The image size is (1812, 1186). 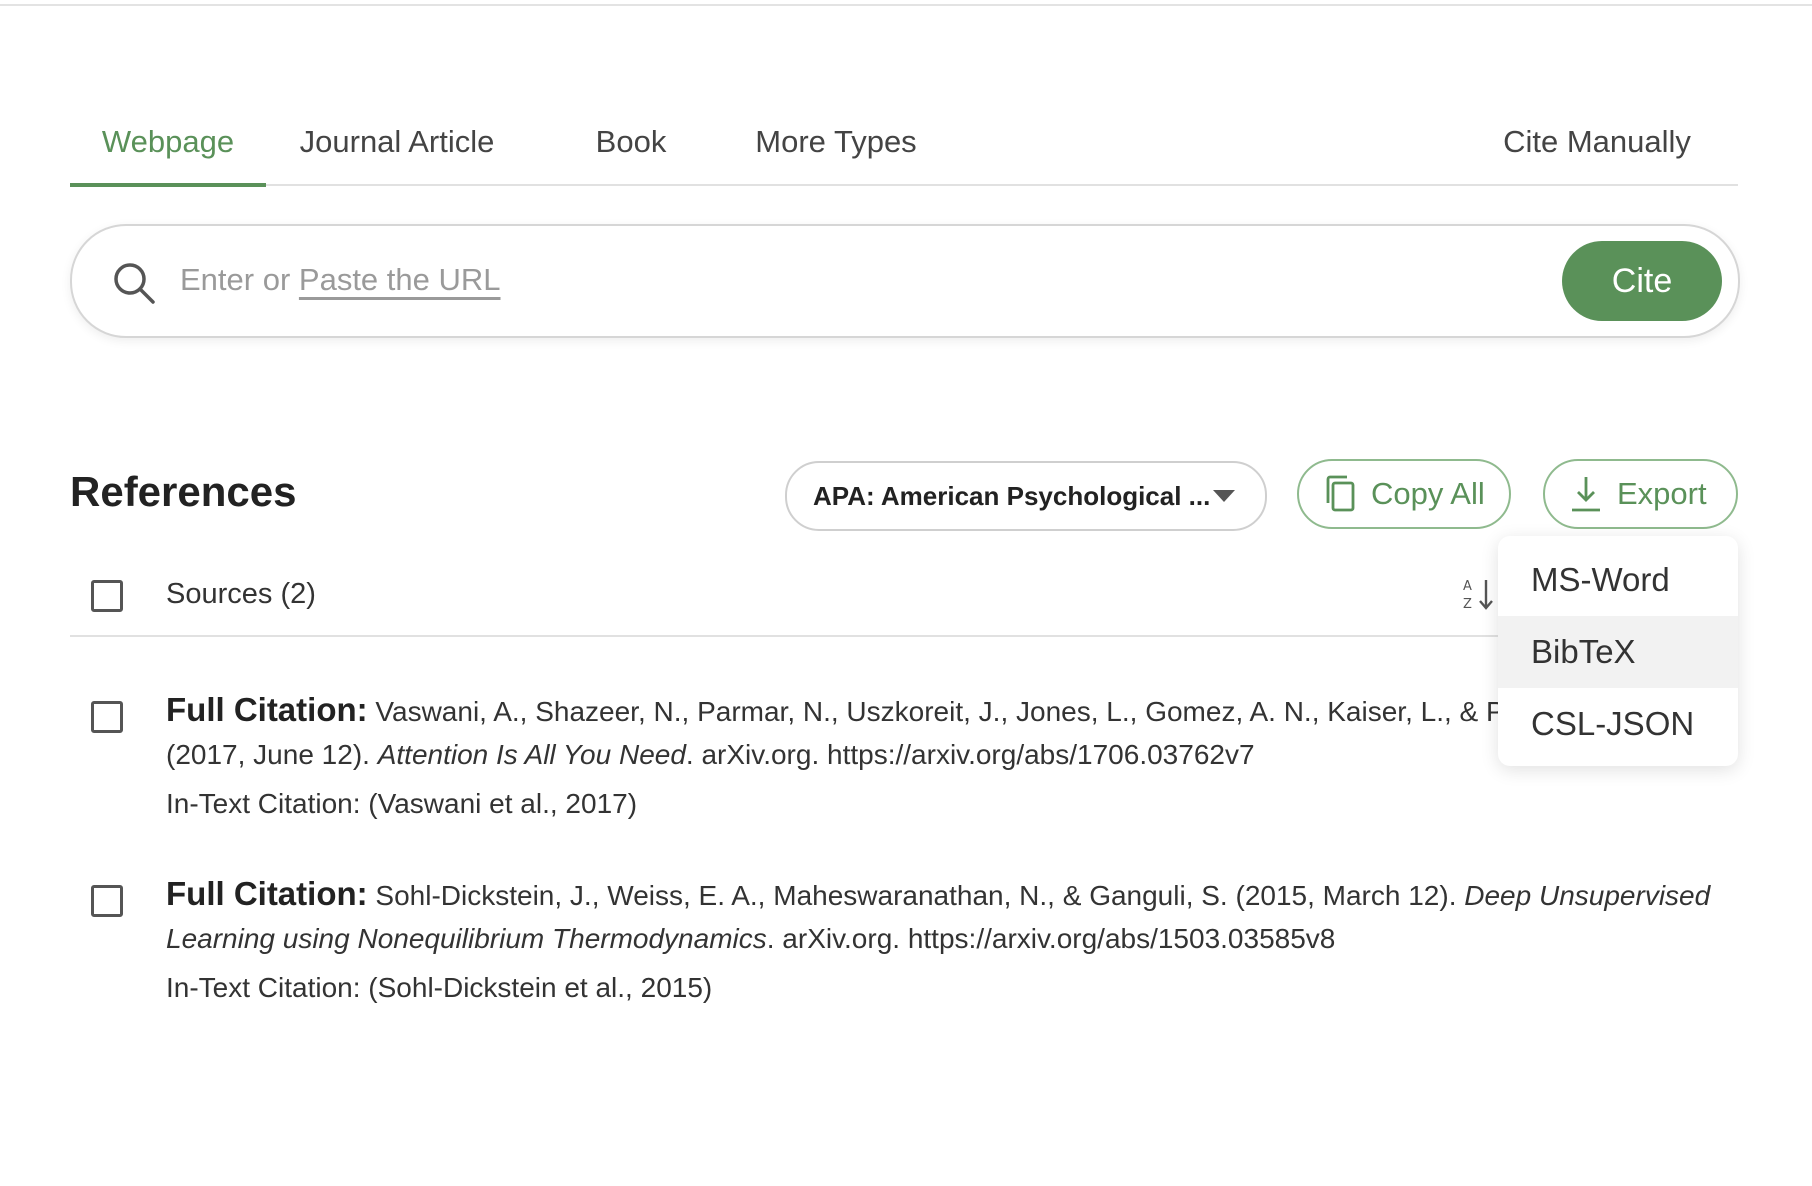 I want to click on select-all-checkbox, so click(x=107, y=596).